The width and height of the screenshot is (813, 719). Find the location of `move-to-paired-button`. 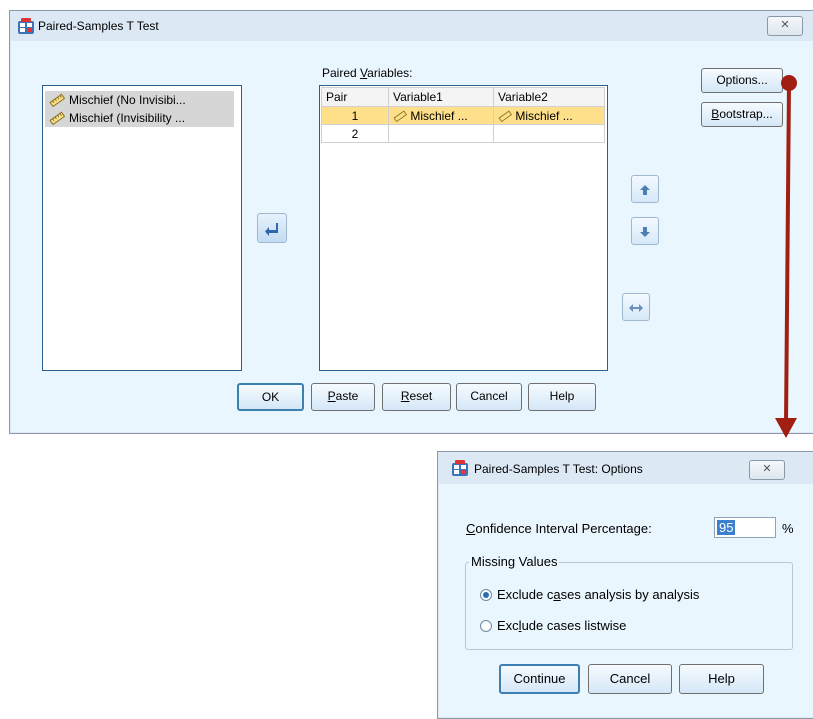

move-to-paired-button is located at coordinates (272, 228).